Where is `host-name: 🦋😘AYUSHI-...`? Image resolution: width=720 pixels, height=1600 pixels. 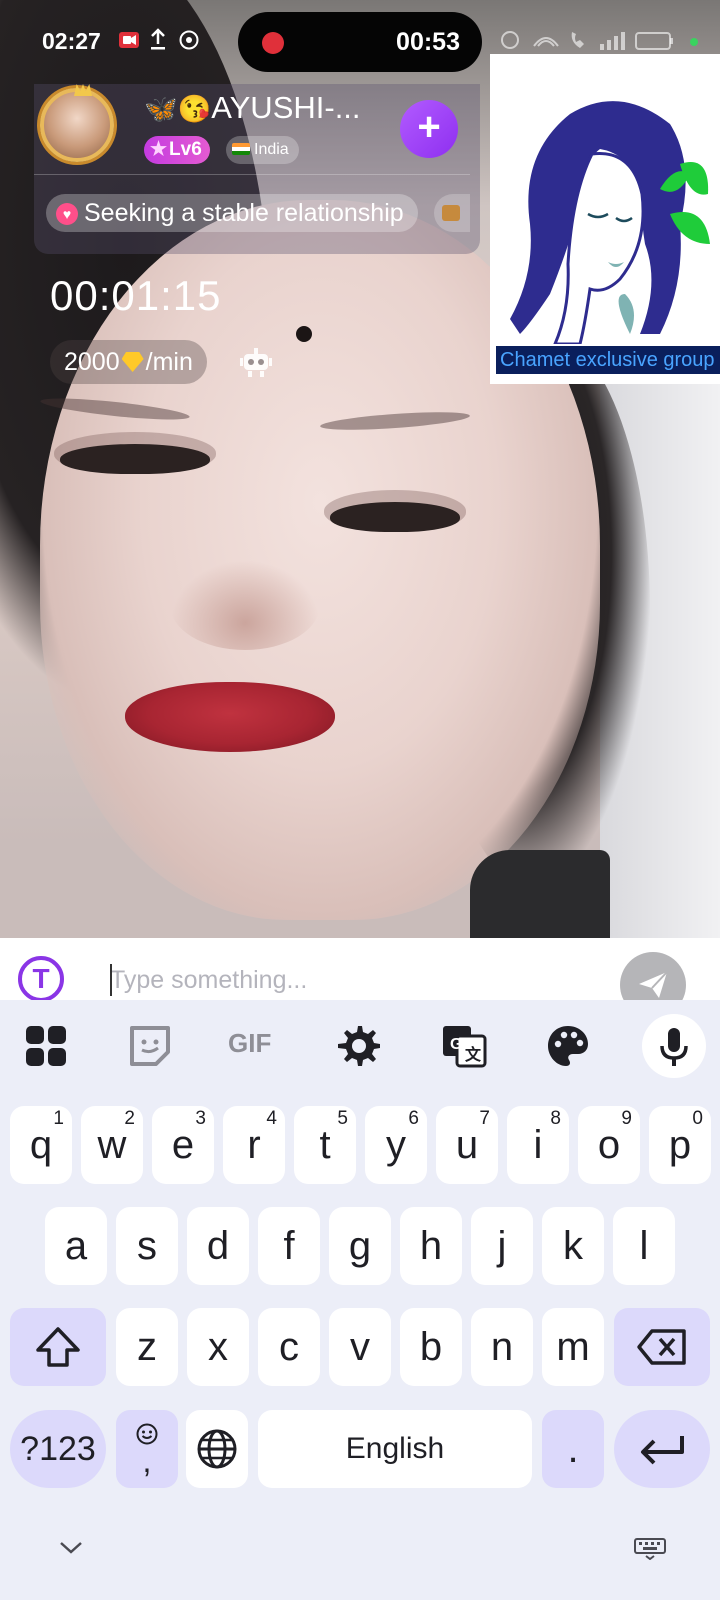
host-name: 🦋😘AYUSHI-... is located at coordinates (252, 108).